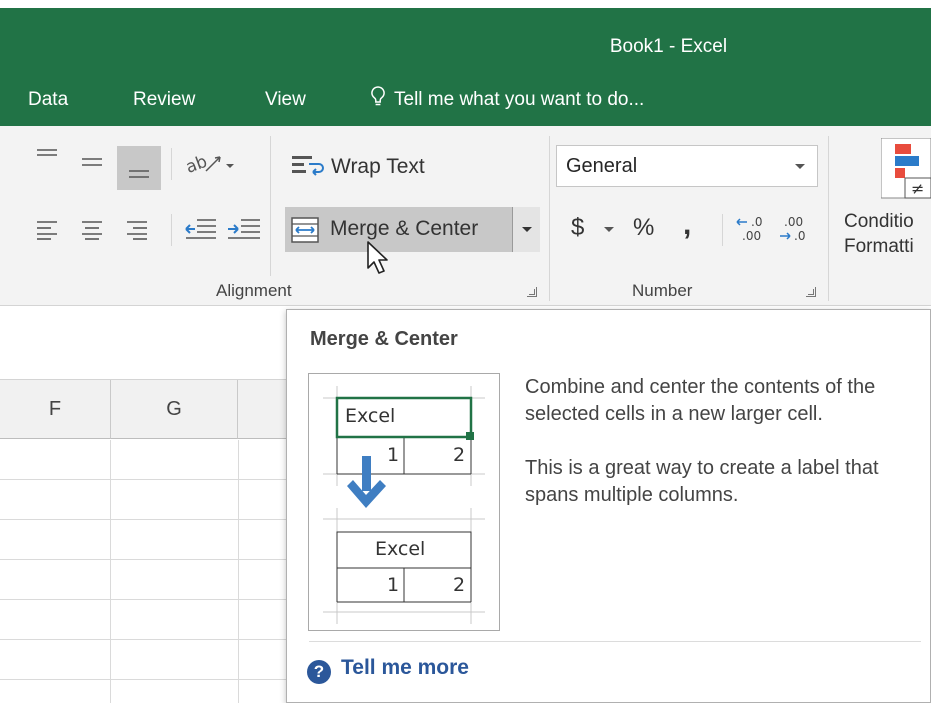  I want to click on mouse-pointer-icon, so click(377, 257).